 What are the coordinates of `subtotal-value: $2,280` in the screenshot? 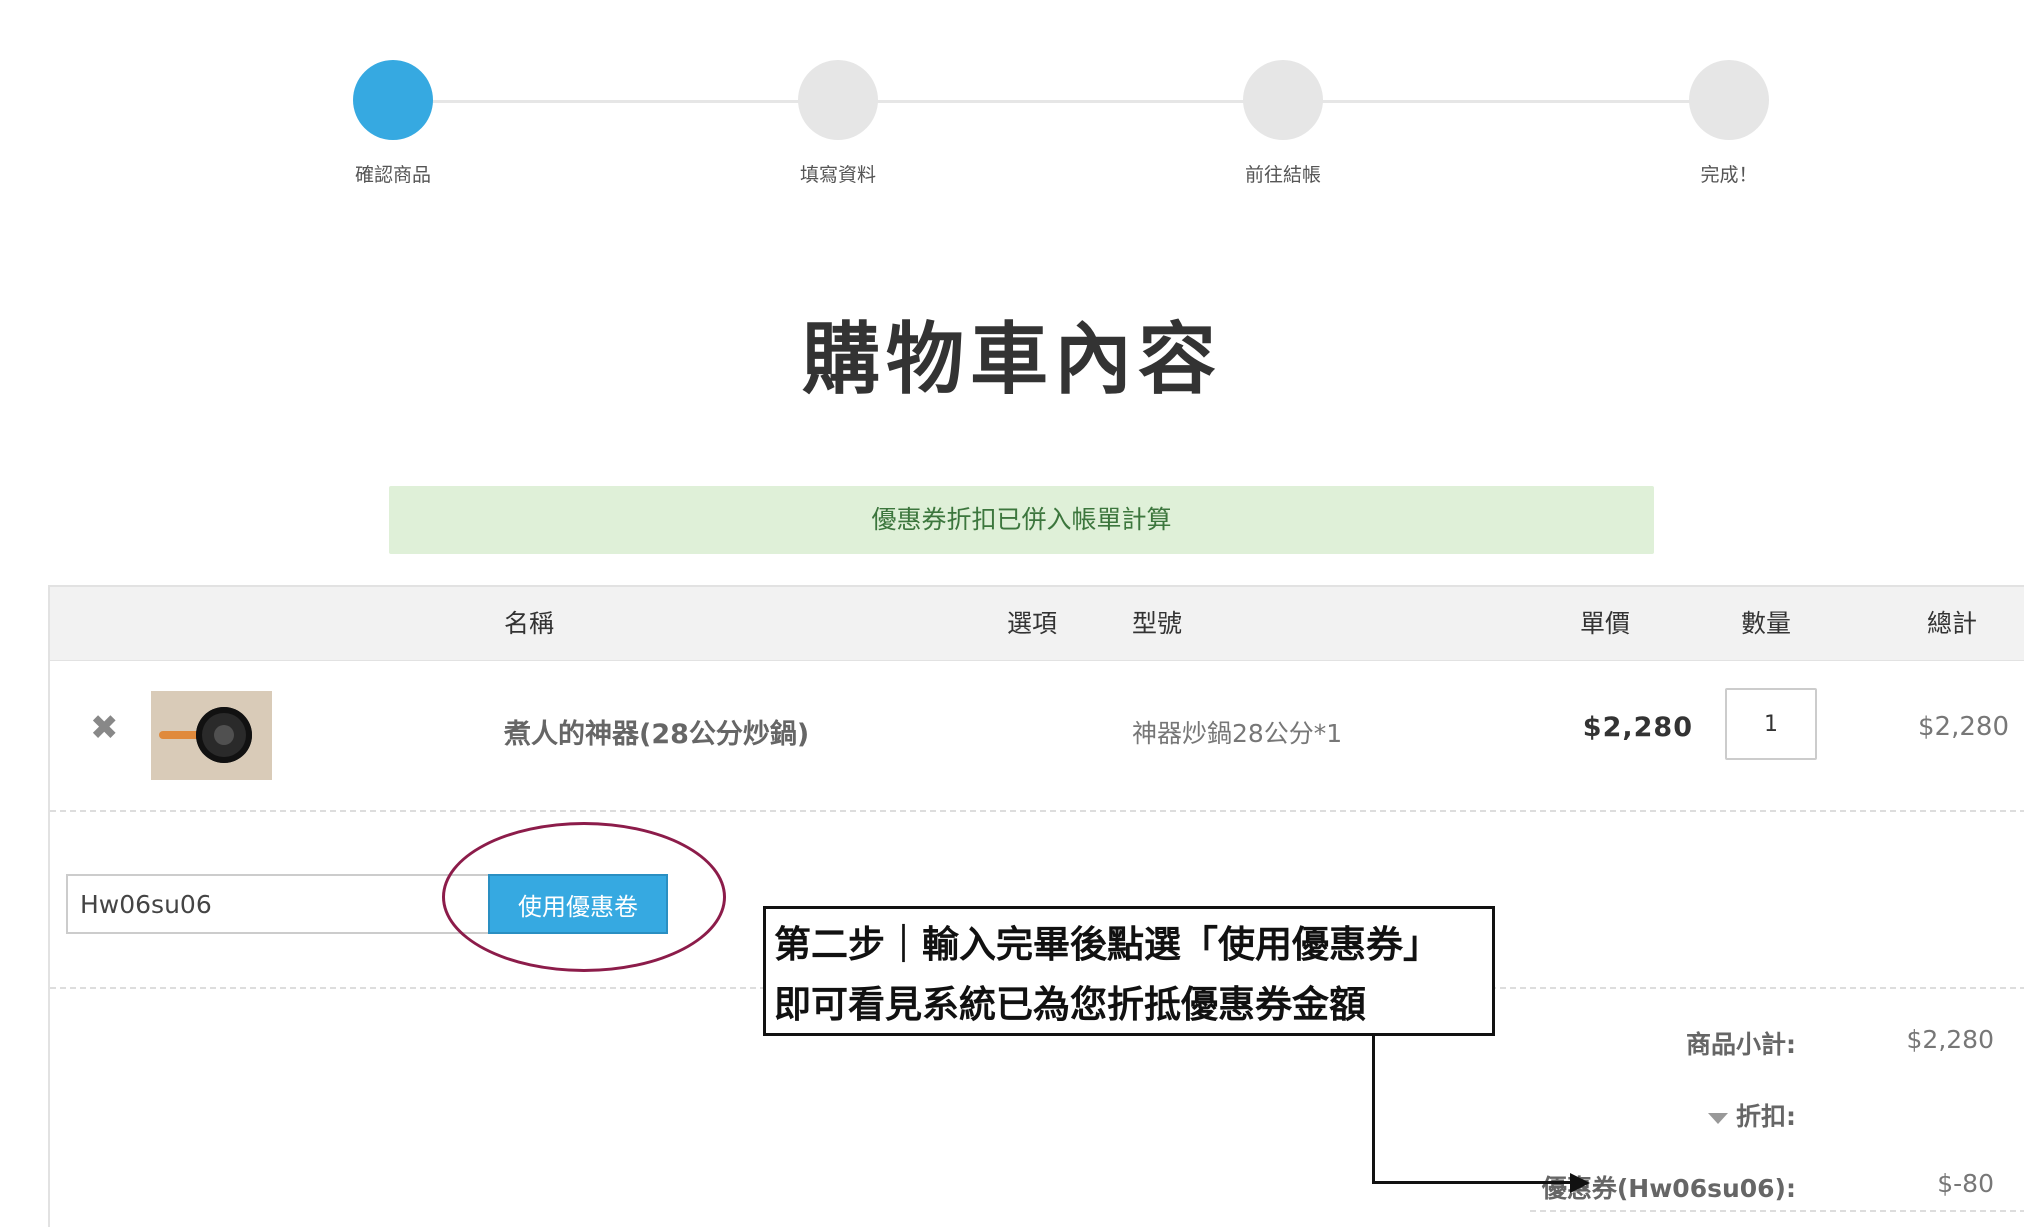 It's located at (1950, 1039).